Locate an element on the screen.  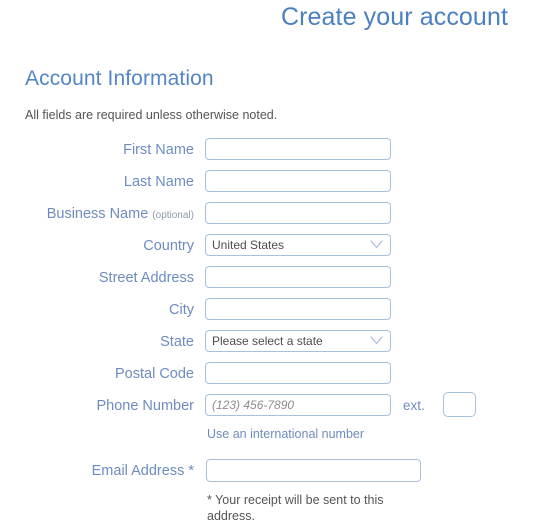
form-row-last-name: Last Name is located at coordinates (275, 186).